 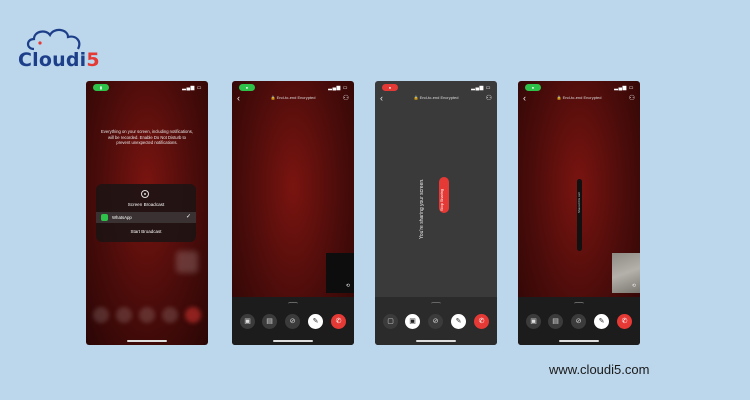 What do you see at coordinates (442, 200) in the screenshot?
I see `stop-sharing-label: Stop Sharing` at bounding box center [442, 200].